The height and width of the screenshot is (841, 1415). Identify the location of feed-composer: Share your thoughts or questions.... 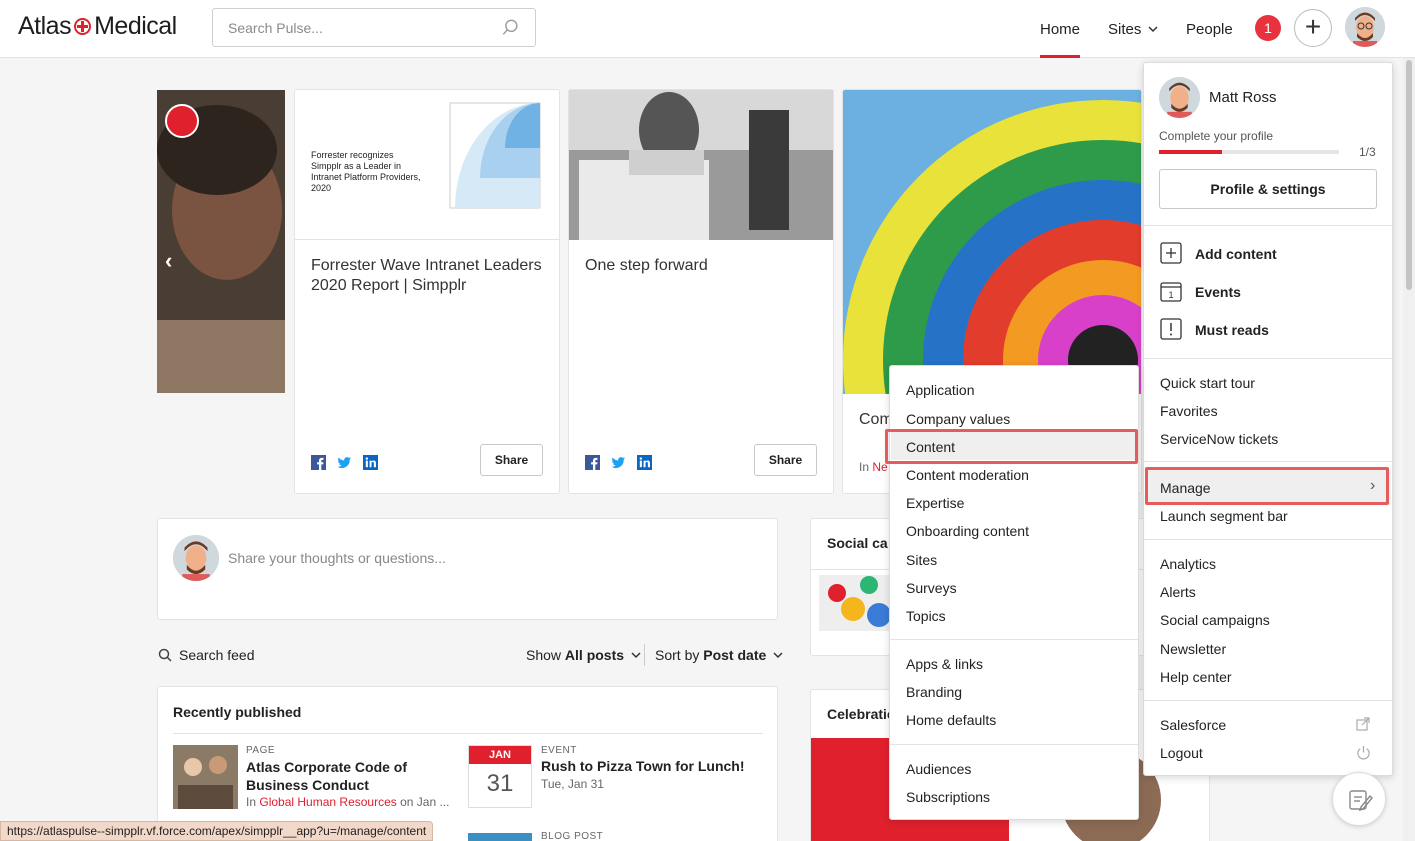
(467, 569).